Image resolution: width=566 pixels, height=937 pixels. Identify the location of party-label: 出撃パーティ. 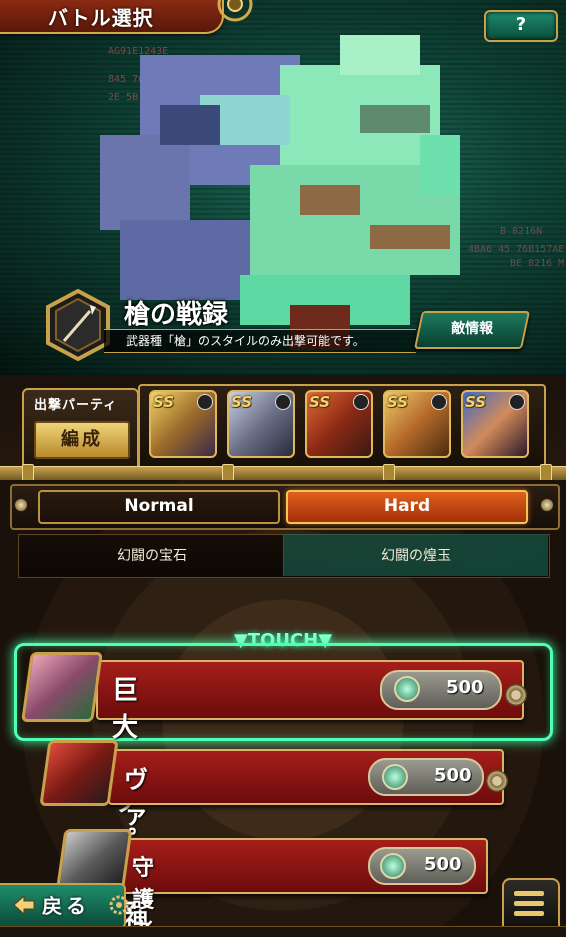
(76, 405).